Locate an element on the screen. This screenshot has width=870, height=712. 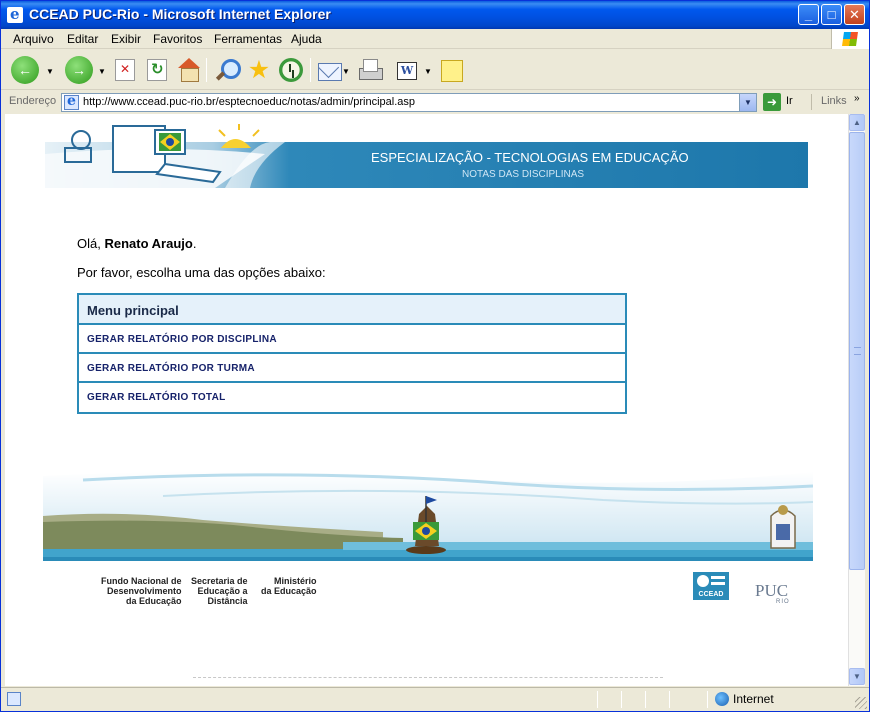
security-zone: Internet is located at coordinates (753, 699).